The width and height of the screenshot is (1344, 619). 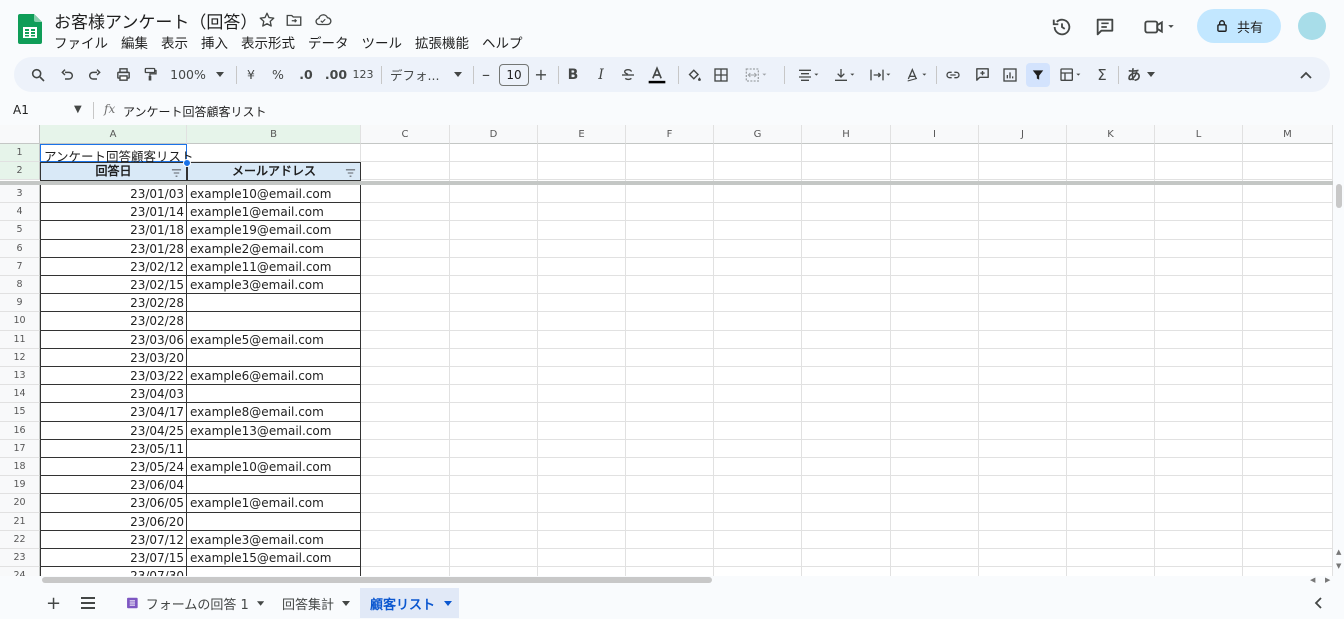 What do you see at coordinates (670, 134) in the screenshot?
I see `column-header-f: F` at bounding box center [670, 134].